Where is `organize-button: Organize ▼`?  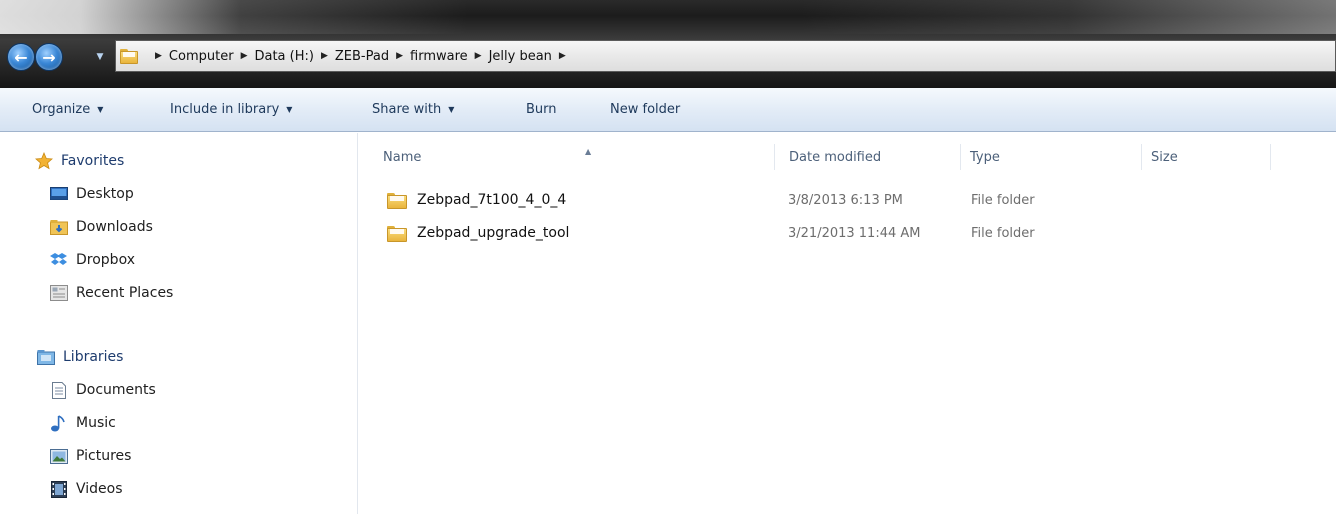
organize-button: Organize ▼ is located at coordinates (67, 109).